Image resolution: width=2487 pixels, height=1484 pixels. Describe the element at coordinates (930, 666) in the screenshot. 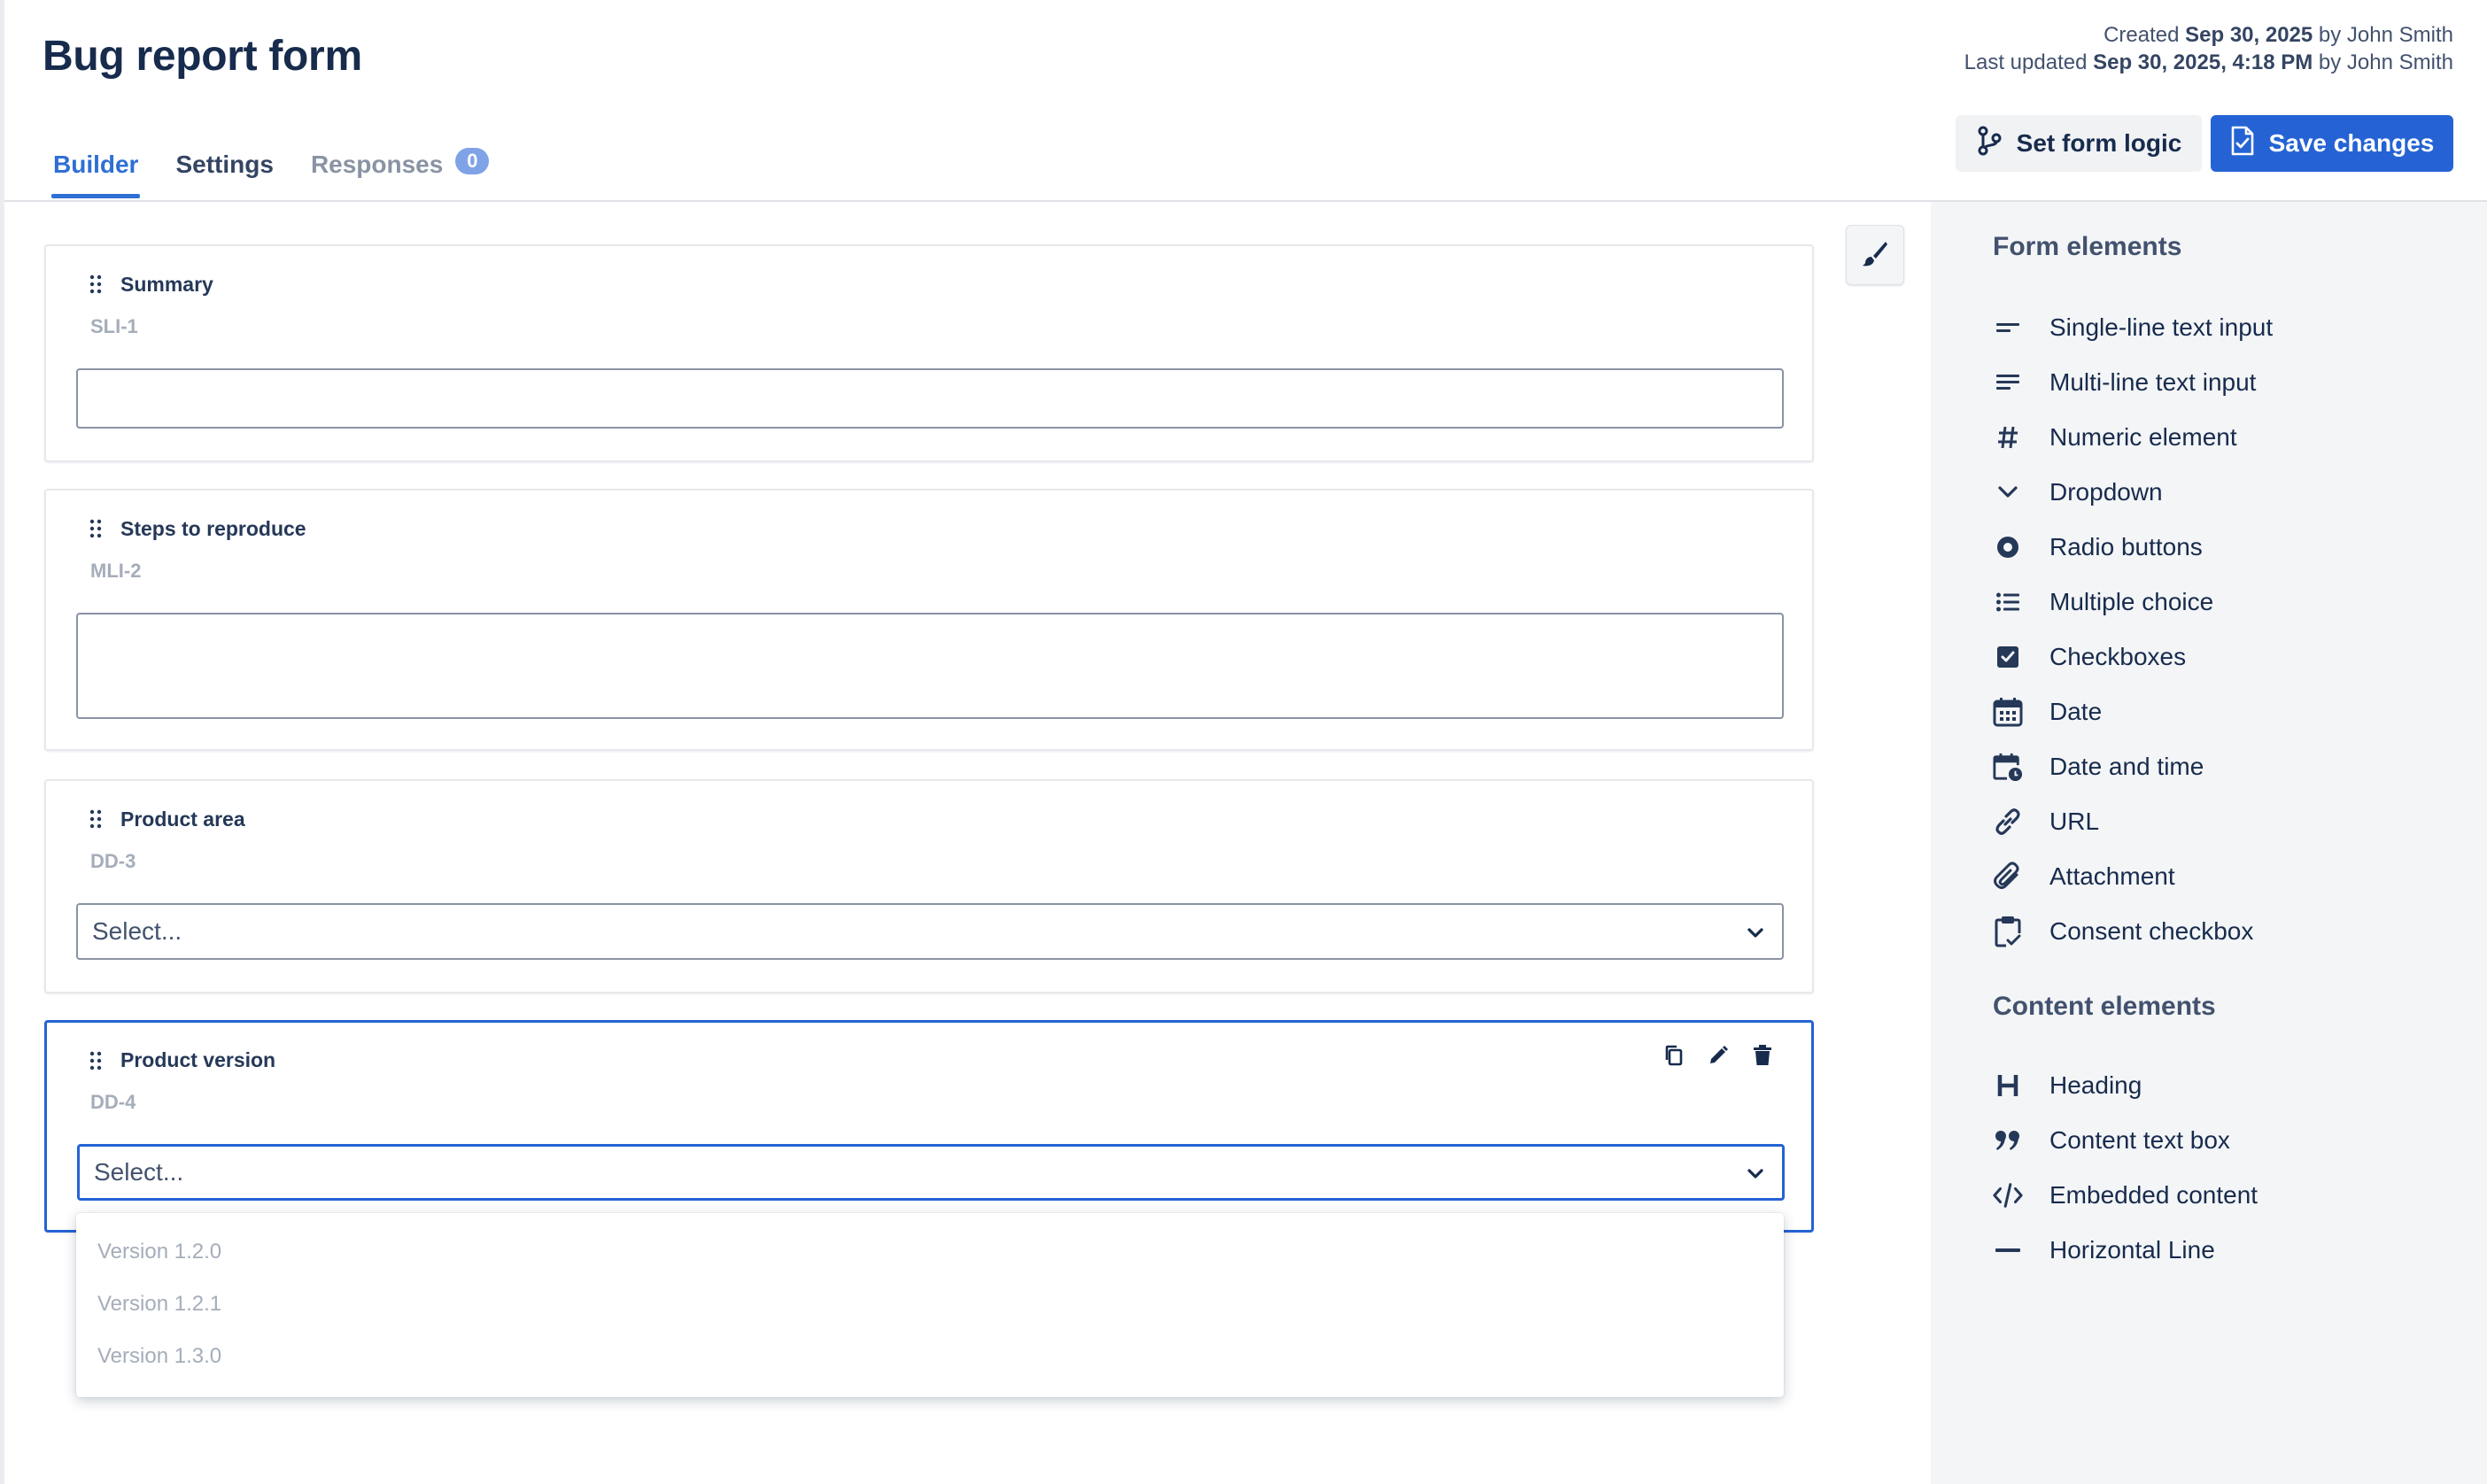

I see `steps-textarea` at that location.